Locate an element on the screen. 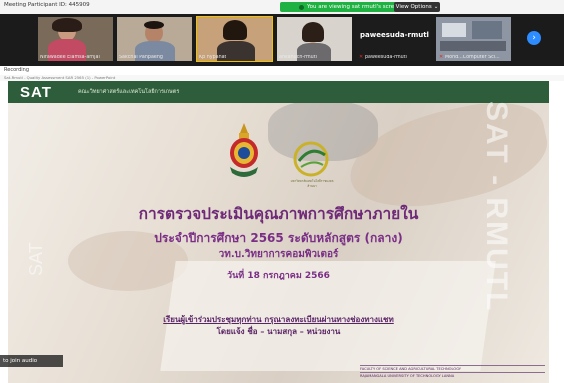 The height and width of the screenshot is (383, 564). screen-share-text: You are viewing sat rmutl's screen is located at coordinates (354, 7).